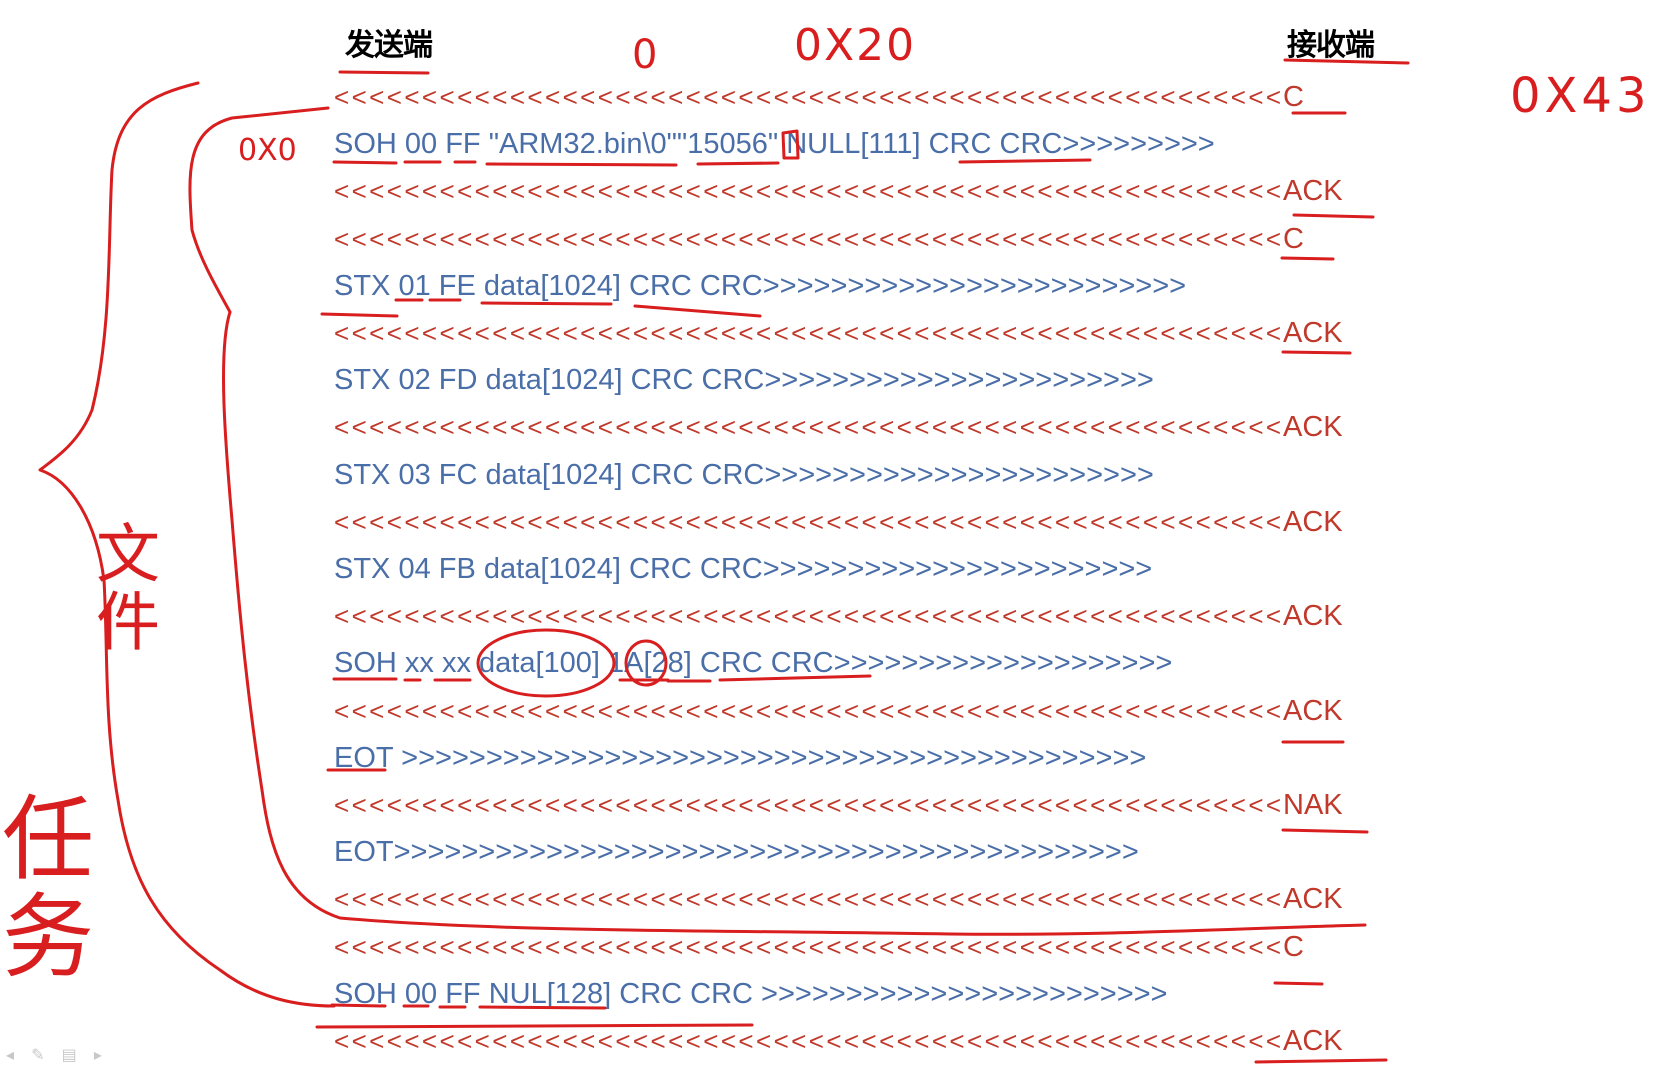  I want to click on top-hex-annotation: 0X20, so click(855, 45).